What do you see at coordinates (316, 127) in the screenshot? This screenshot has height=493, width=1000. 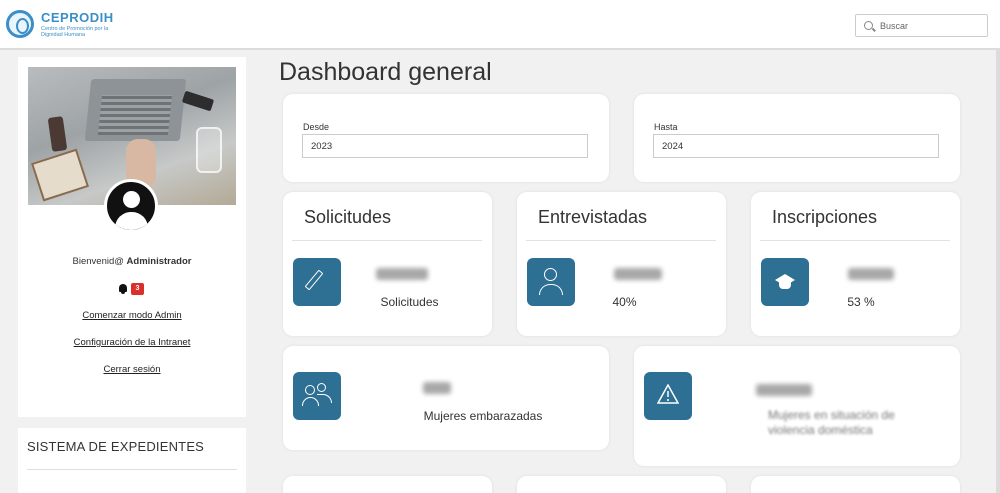 I see `from-label: Desde` at bounding box center [316, 127].